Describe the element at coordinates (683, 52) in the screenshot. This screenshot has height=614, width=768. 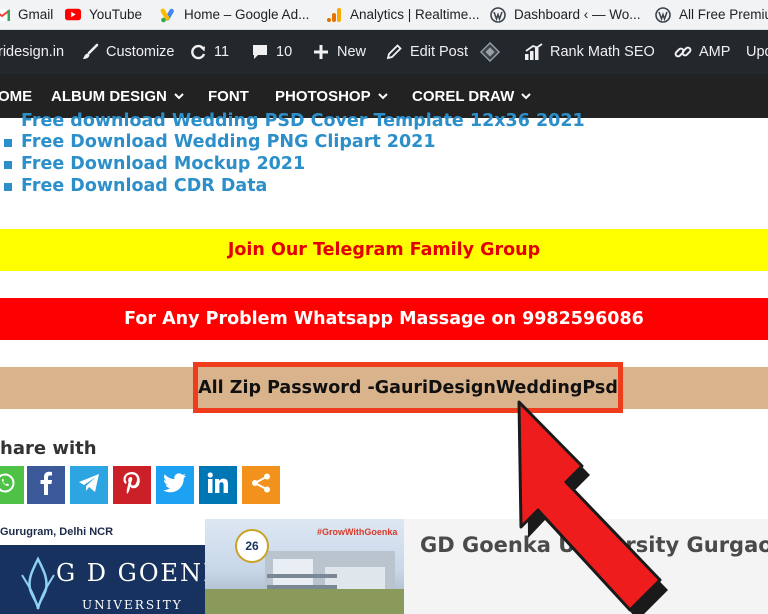
I see `link-icon` at that location.